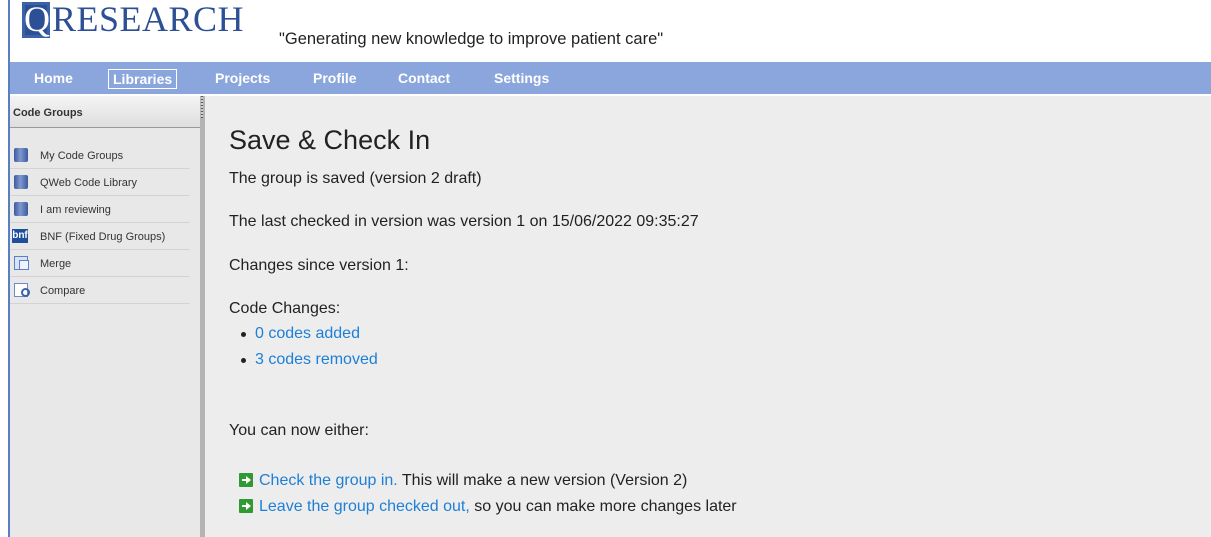 This screenshot has height=537, width=1211. What do you see at coordinates (355, 178) in the screenshot?
I see `saved-status-text: The group is saved (version 2 draft)` at bounding box center [355, 178].